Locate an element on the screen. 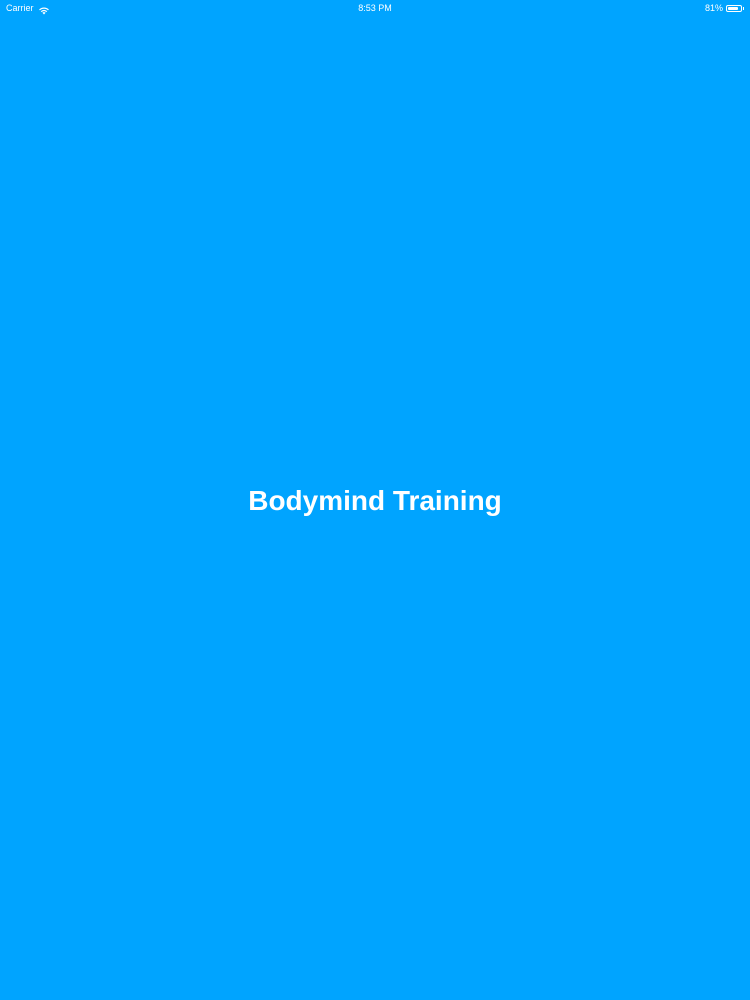  status-right: 81% is located at coordinates (724, 8).